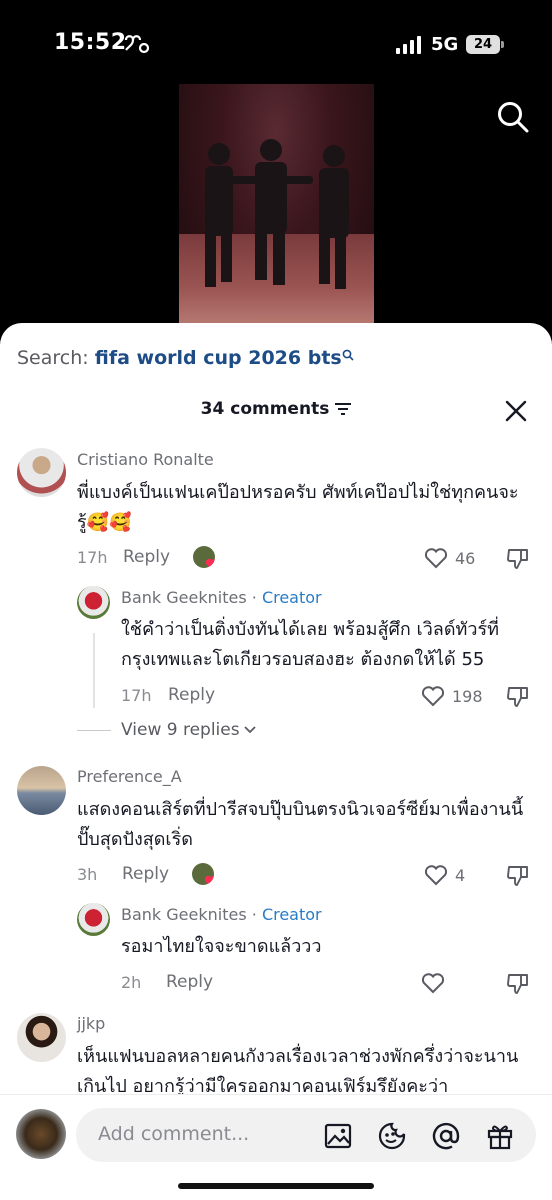 Image resolution: width=552 pixels, height=1200 pixels. What do you see at coordinates (265, 409) in the screenshot?
I see `comments-count-label: 34 comments` at bounding box center [265, 409].